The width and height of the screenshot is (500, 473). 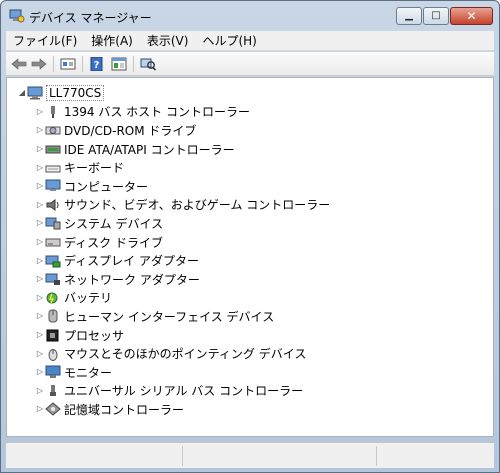 I want to click on tree-item: ▷ ディスプレイ アダプター, so click(x=250, y=260).